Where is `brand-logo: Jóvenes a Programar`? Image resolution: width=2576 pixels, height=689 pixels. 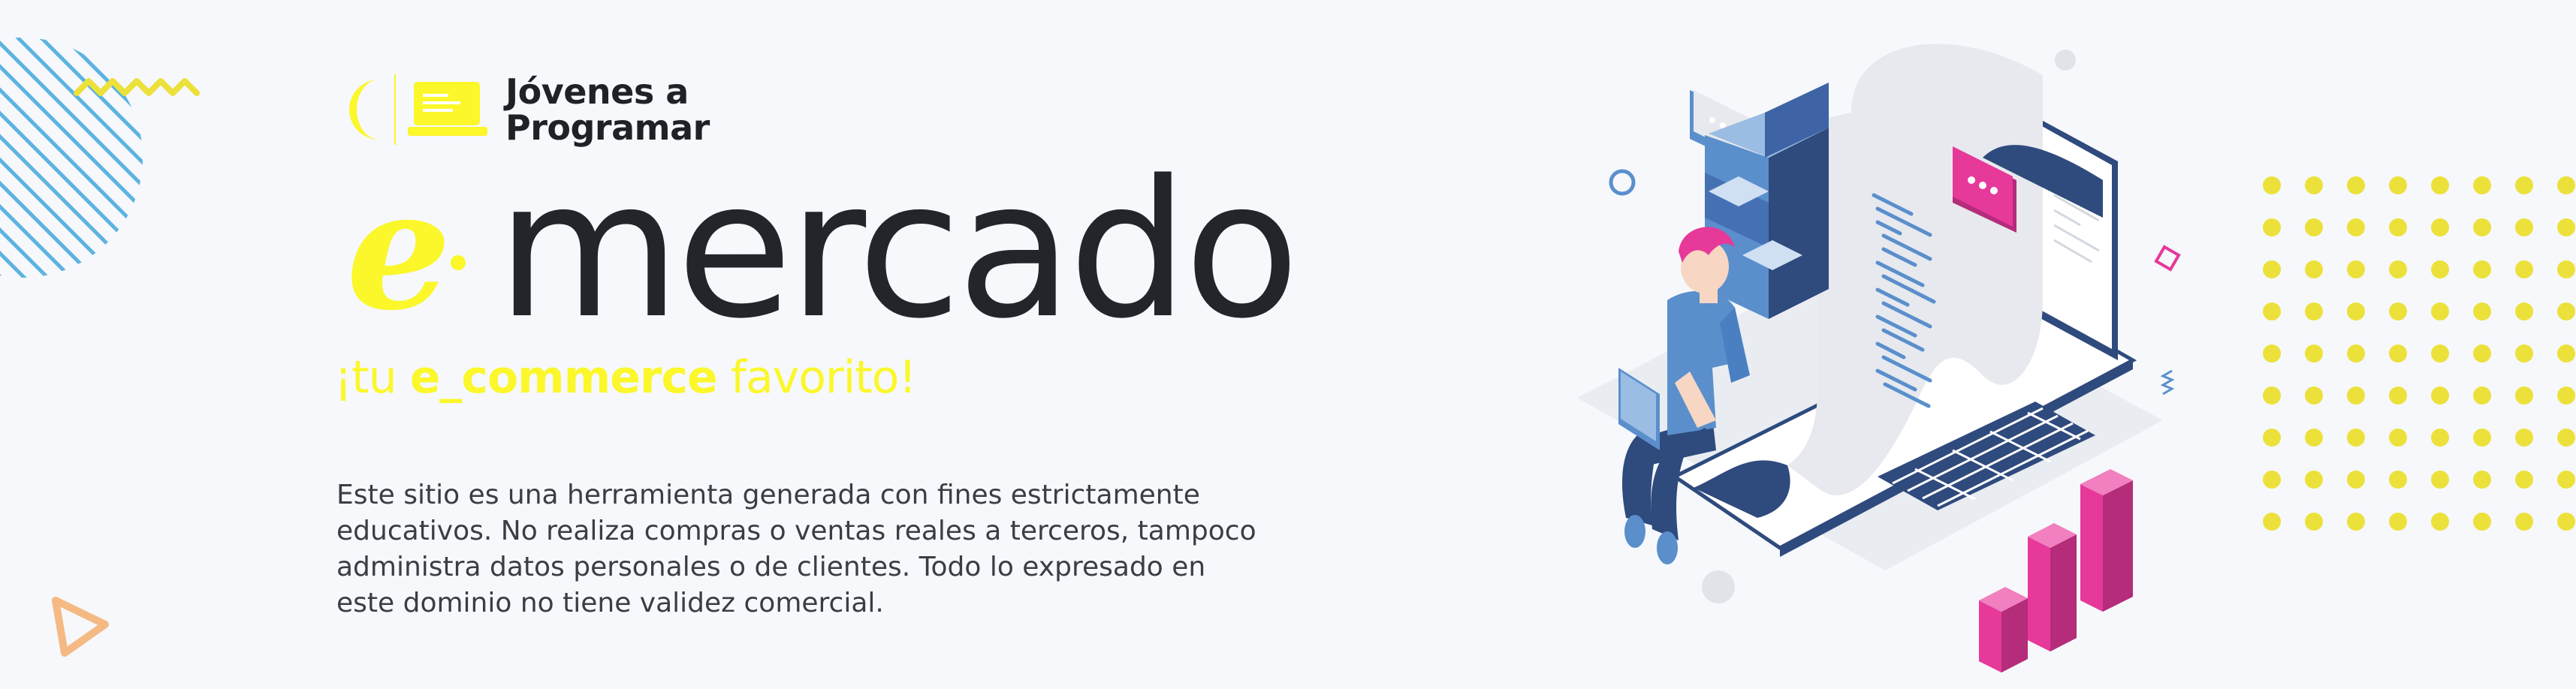
brand-logo: Jóvenes a Programar is located at coordinates (526, 110).